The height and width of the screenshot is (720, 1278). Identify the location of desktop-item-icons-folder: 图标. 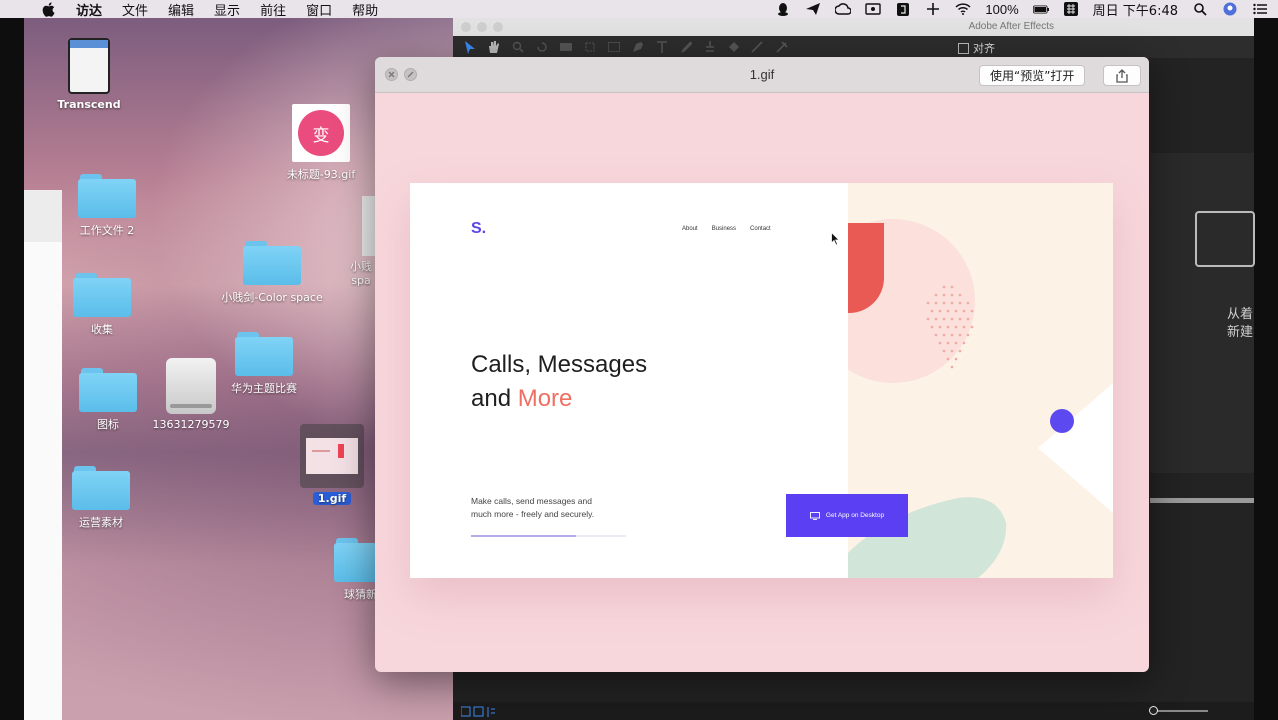
(108, 400).